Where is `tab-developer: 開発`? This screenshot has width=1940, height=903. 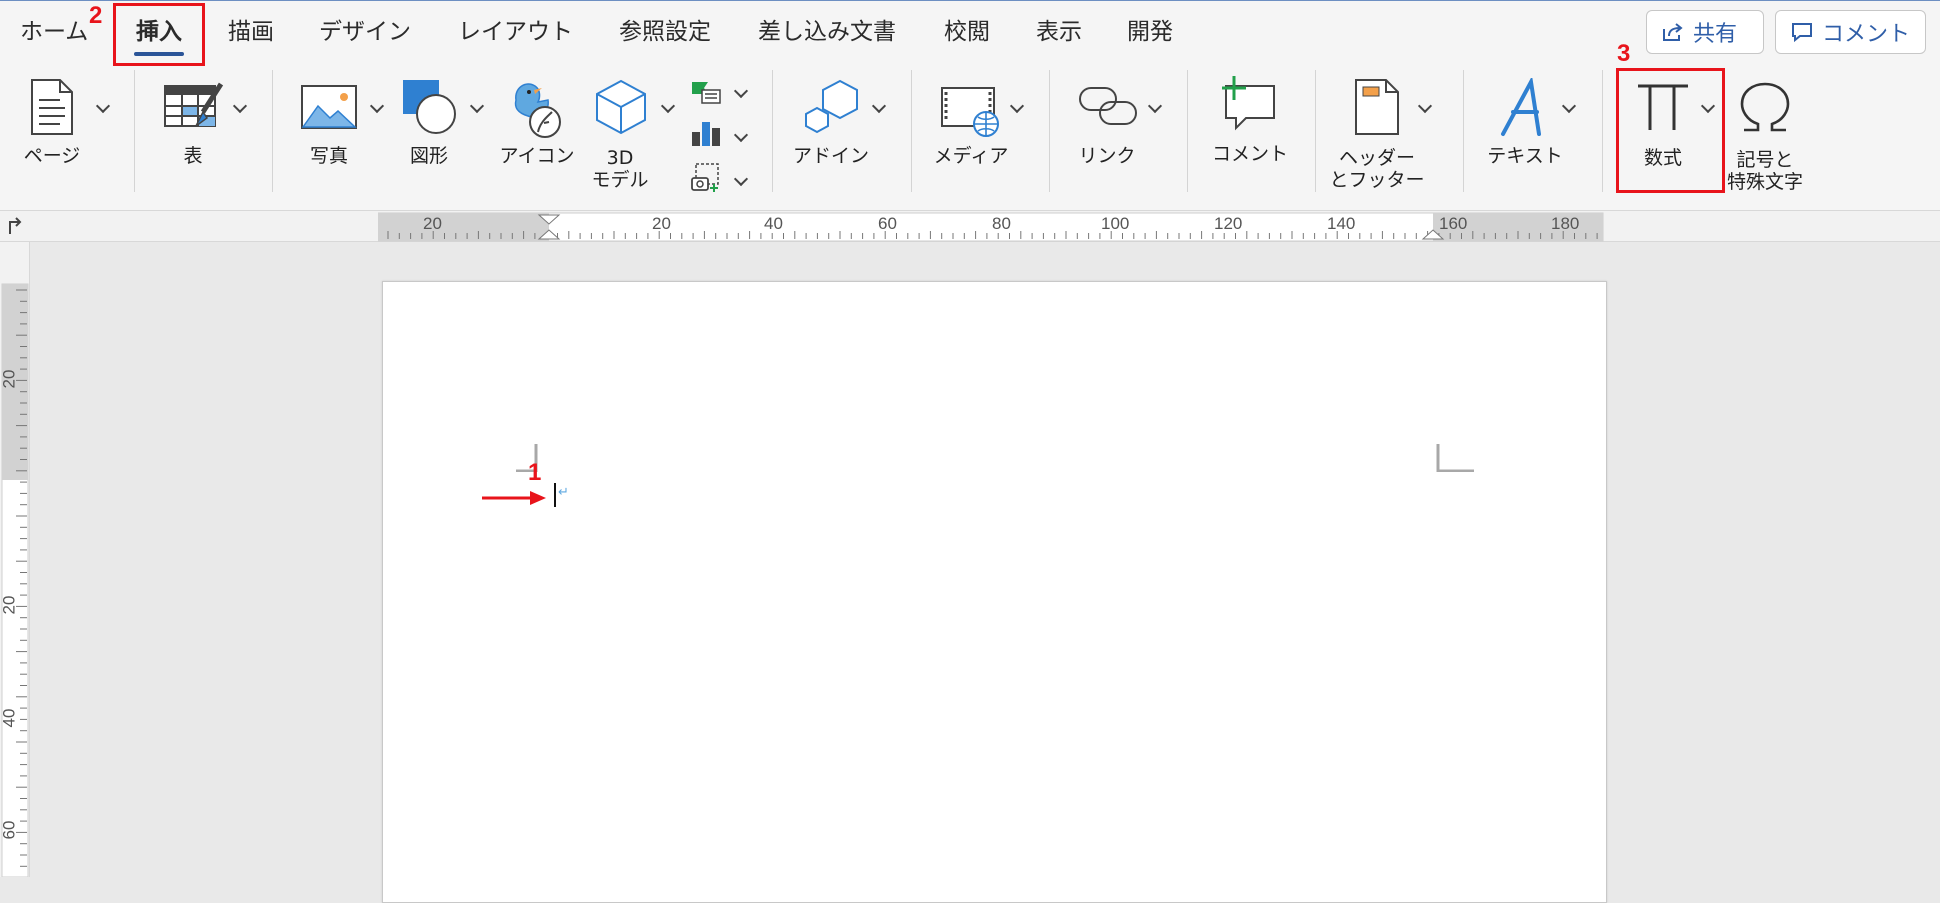
tab-developer: 開発 is located at coordinates (1150, 32).